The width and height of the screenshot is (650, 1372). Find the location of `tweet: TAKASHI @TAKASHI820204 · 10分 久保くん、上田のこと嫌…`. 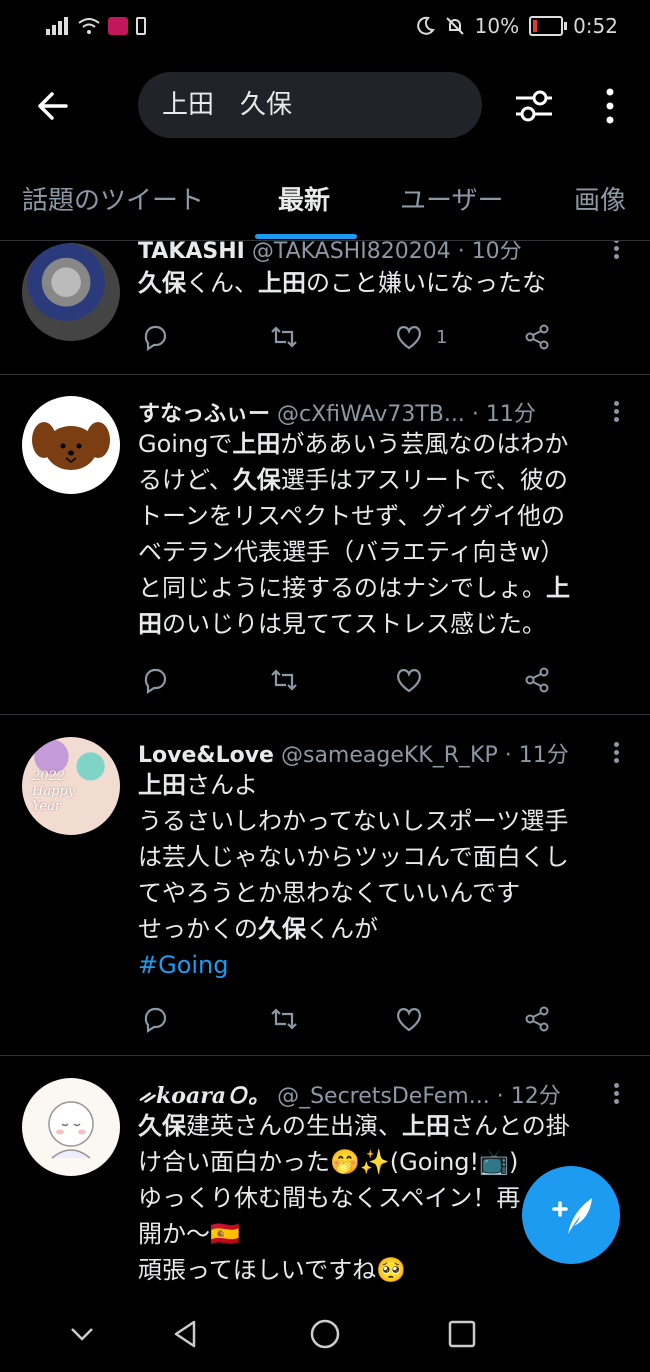

tweet: TAKASHI @TAKASHI820204 · 10分 久保くん、上田のこと嫌… is located at coordinates (325, 308).